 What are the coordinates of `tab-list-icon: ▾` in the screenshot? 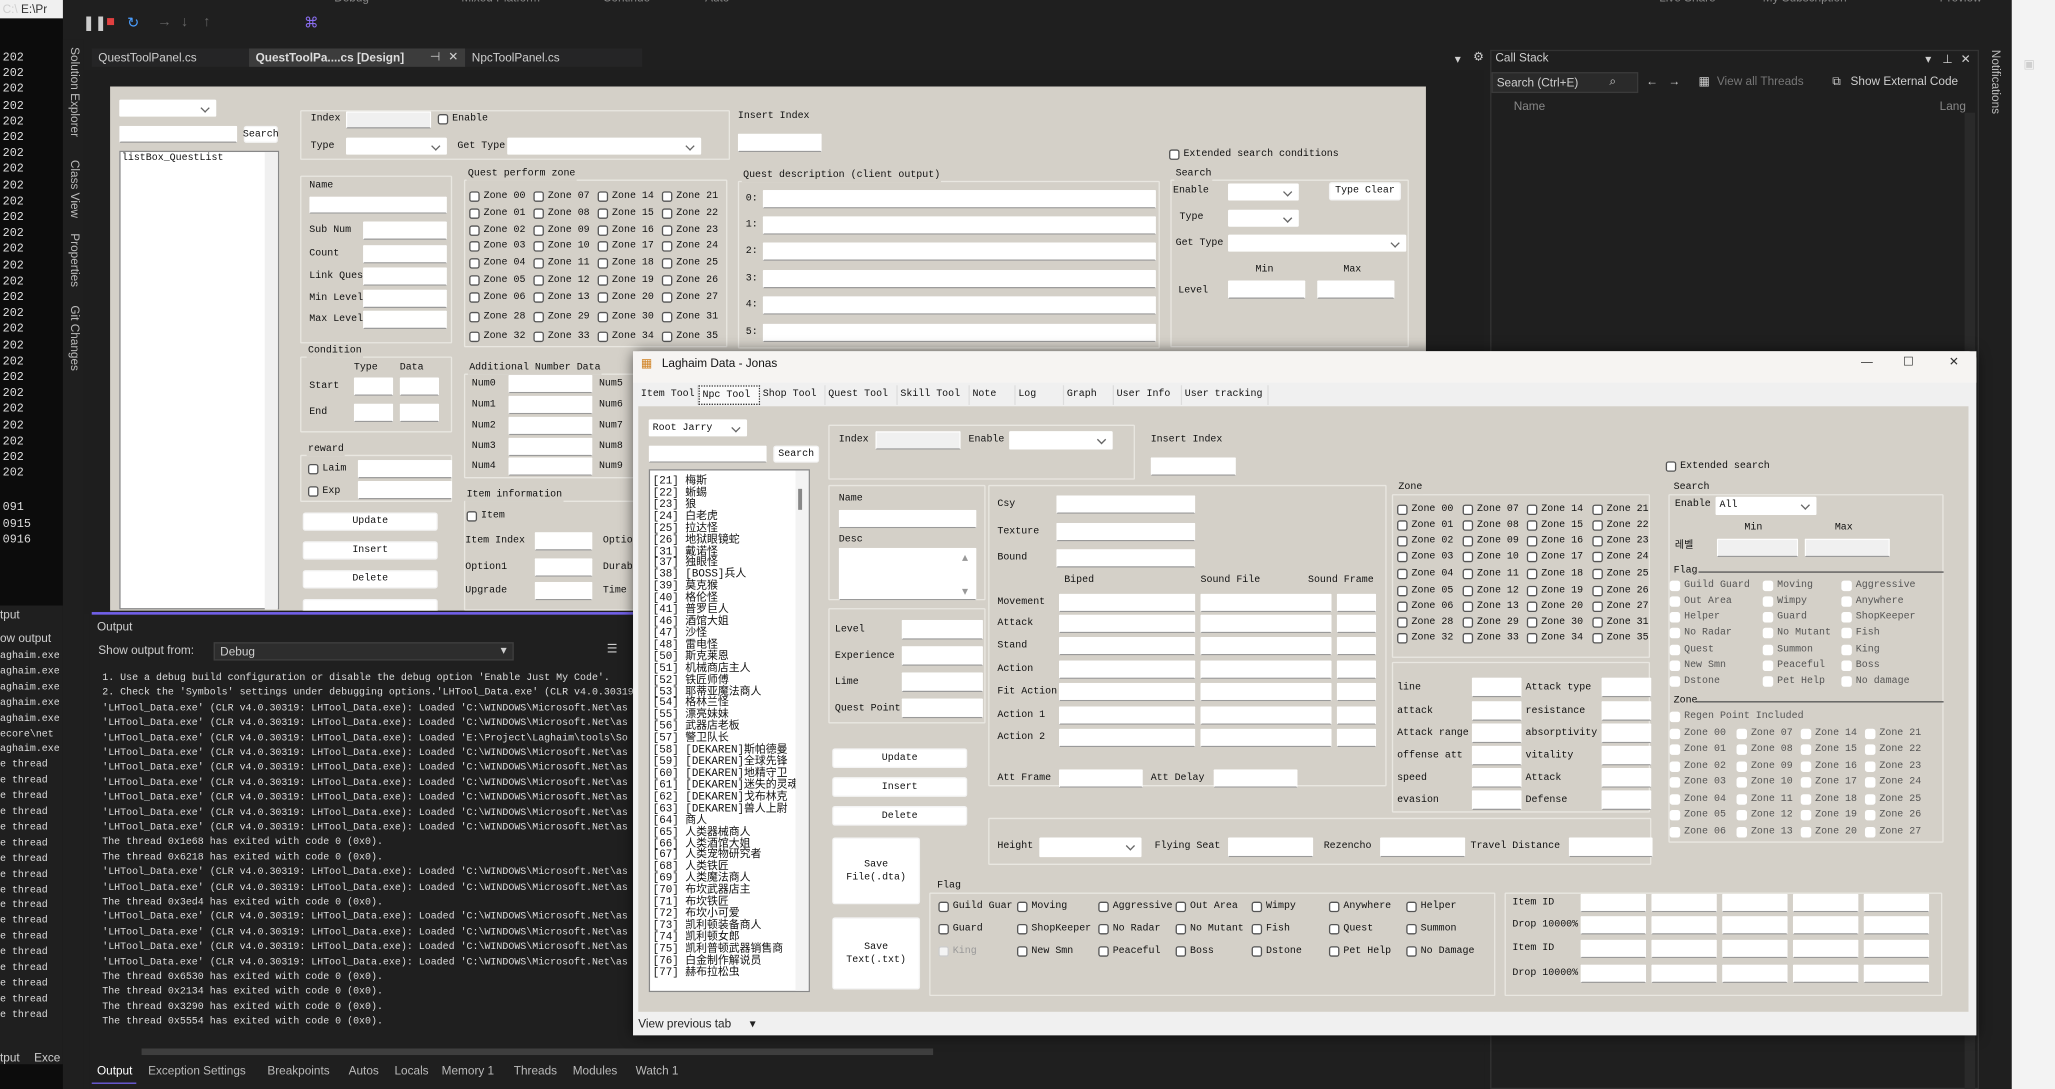 It's located at (1458, 59).